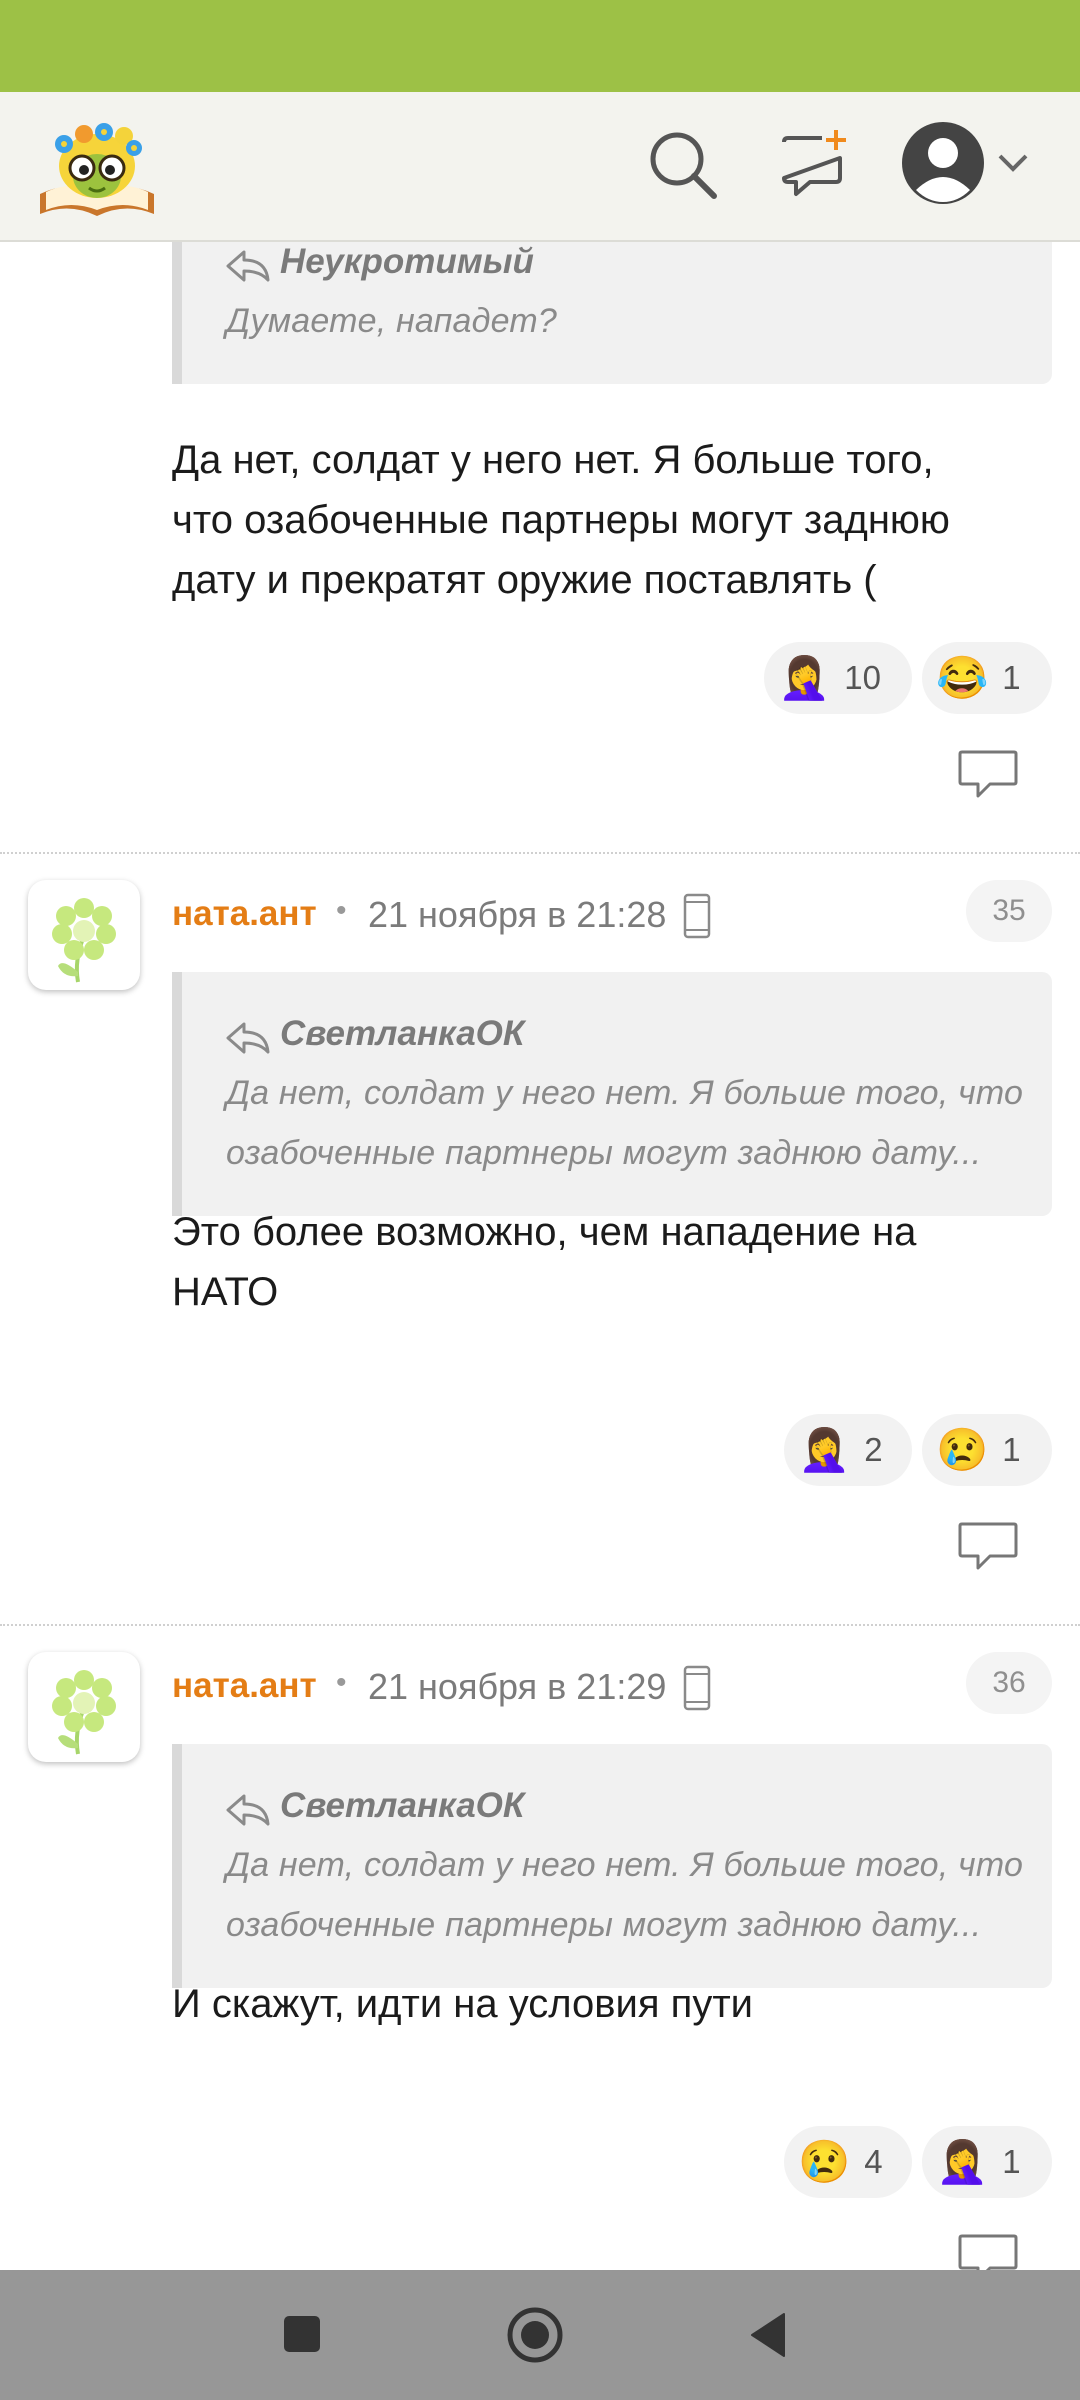  I want to click on comment-number: 36, so click(1009, 1683).